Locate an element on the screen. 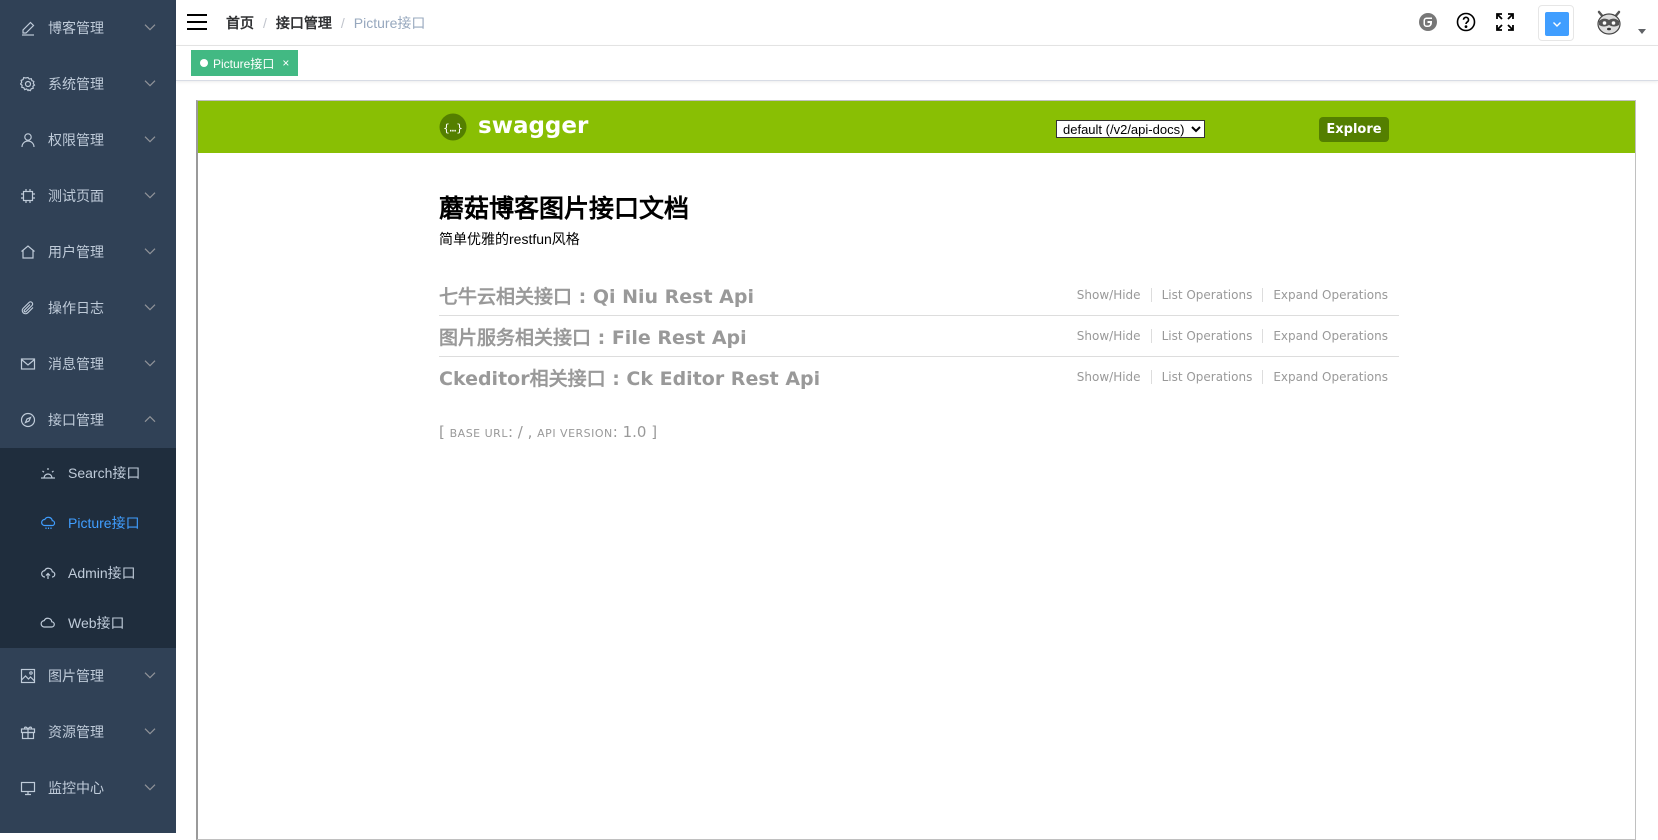 This screenshot has height=840, width=1658. sidebar-item-label: 接口管理 is located at coordinates (76, 420).